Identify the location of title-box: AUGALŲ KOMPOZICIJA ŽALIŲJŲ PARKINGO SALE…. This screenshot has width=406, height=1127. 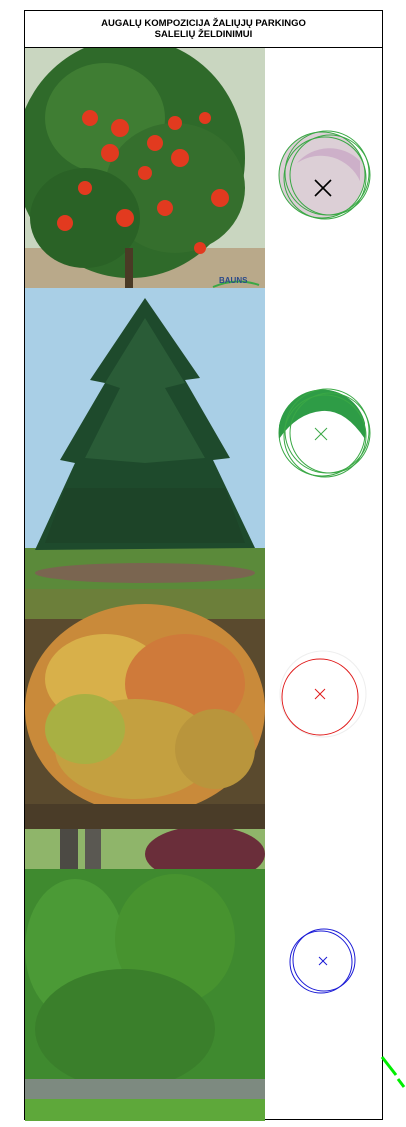
(203, 29).